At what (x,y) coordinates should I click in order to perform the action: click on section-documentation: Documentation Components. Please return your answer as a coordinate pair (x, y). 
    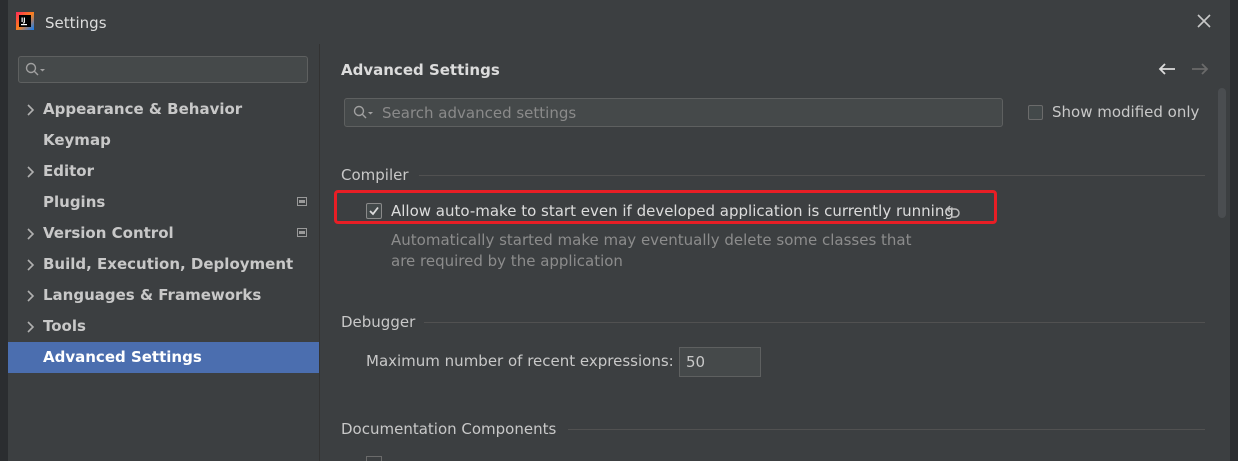
    Looking at the image, I should click on (449, 429).